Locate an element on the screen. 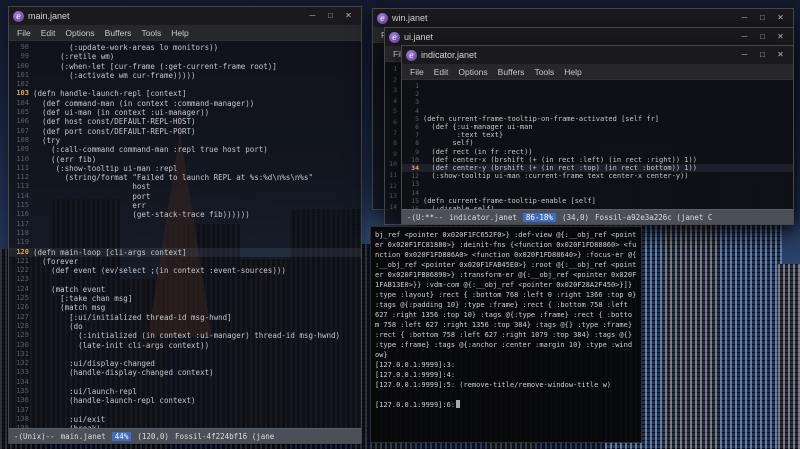 The height and width of the screenshot is (449, 800). line-text: :ui/launch-repl is located at coordinates (85, 391).